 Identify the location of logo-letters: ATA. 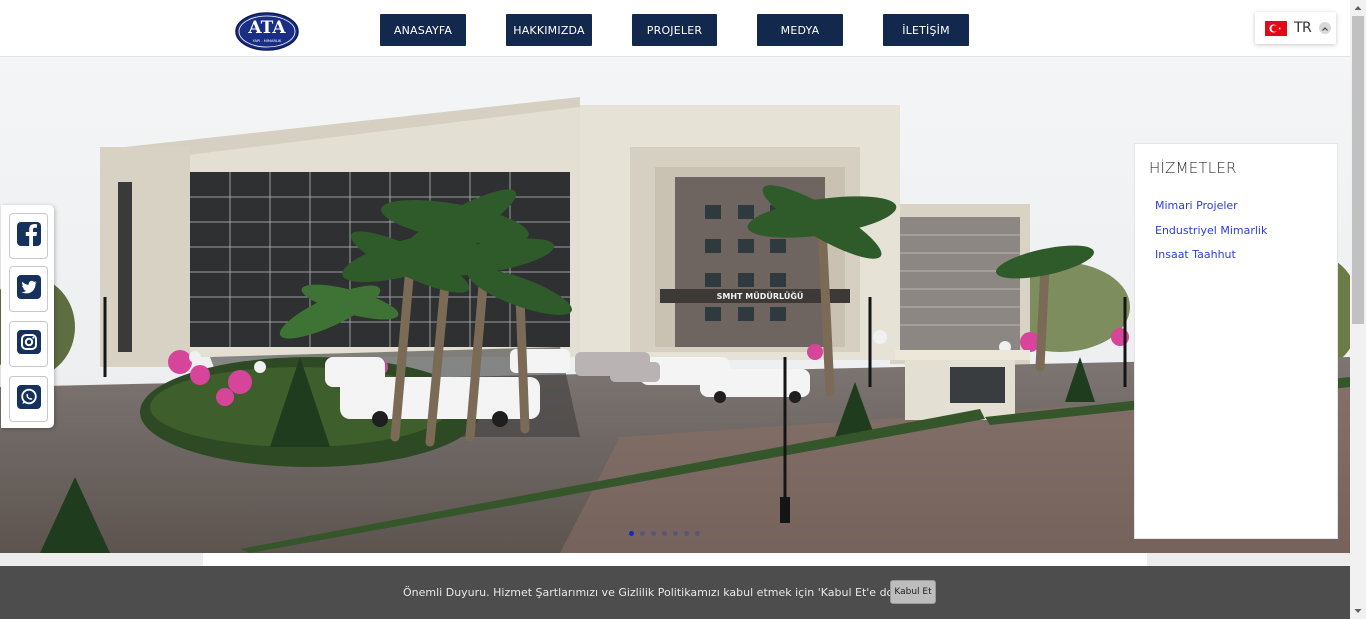
(266, 28).